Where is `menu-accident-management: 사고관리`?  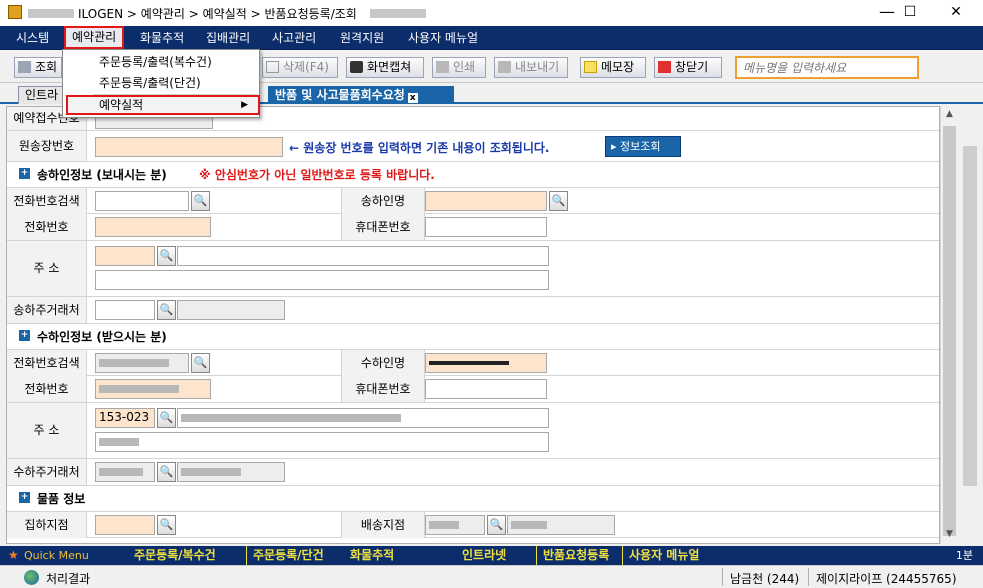 menu-accident-management: 사고관리 is located at coordinates (294, 38).